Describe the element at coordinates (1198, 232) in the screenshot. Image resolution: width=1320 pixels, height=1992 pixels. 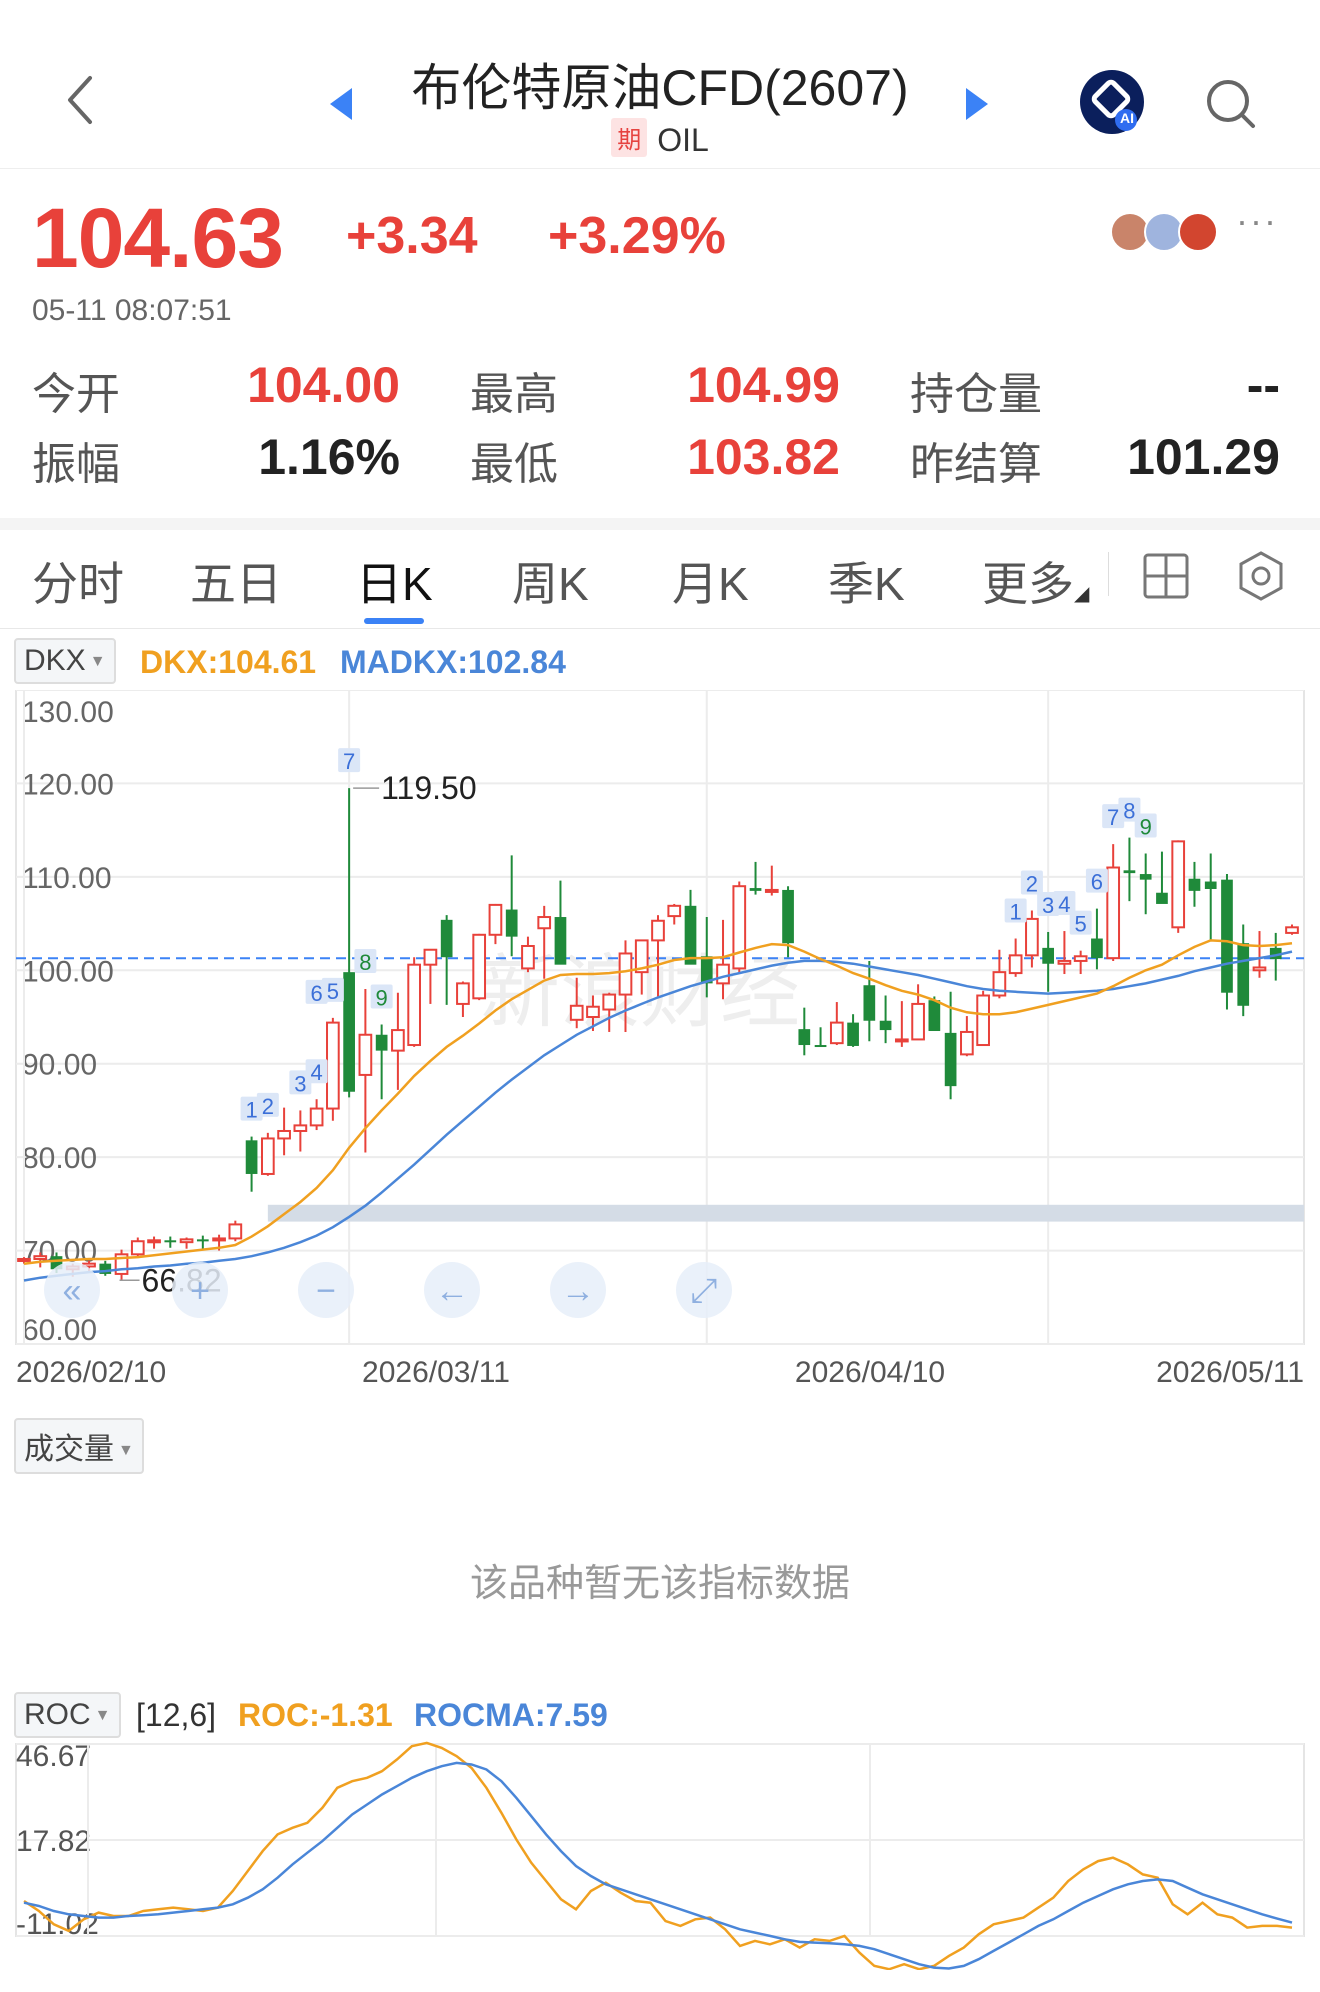
I see `user-avatar` at that location.